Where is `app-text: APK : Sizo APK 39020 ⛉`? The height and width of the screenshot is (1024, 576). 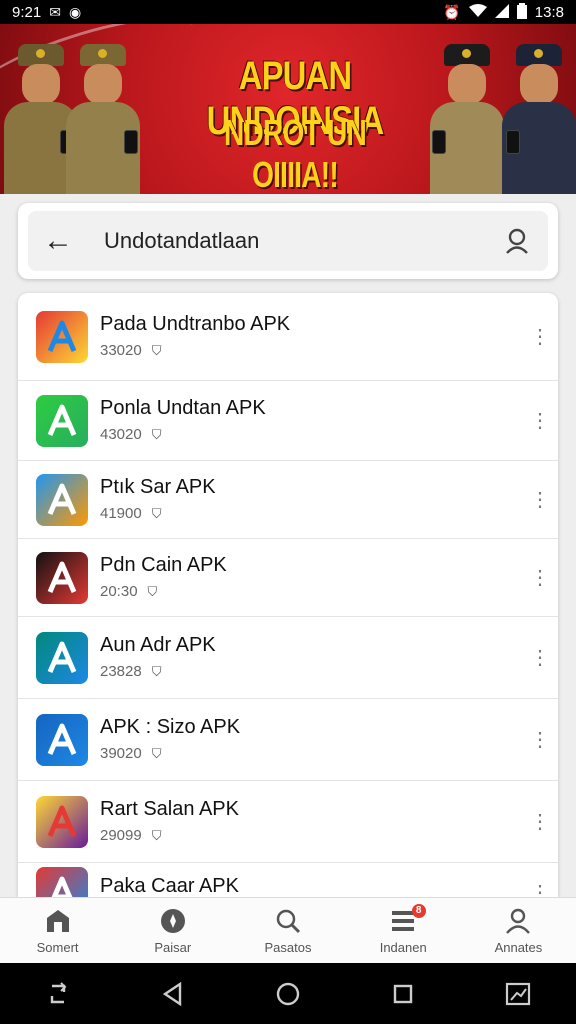
app-text: APK : Sizo APK 39020 ⛉ is located at coordinates (170, 739).